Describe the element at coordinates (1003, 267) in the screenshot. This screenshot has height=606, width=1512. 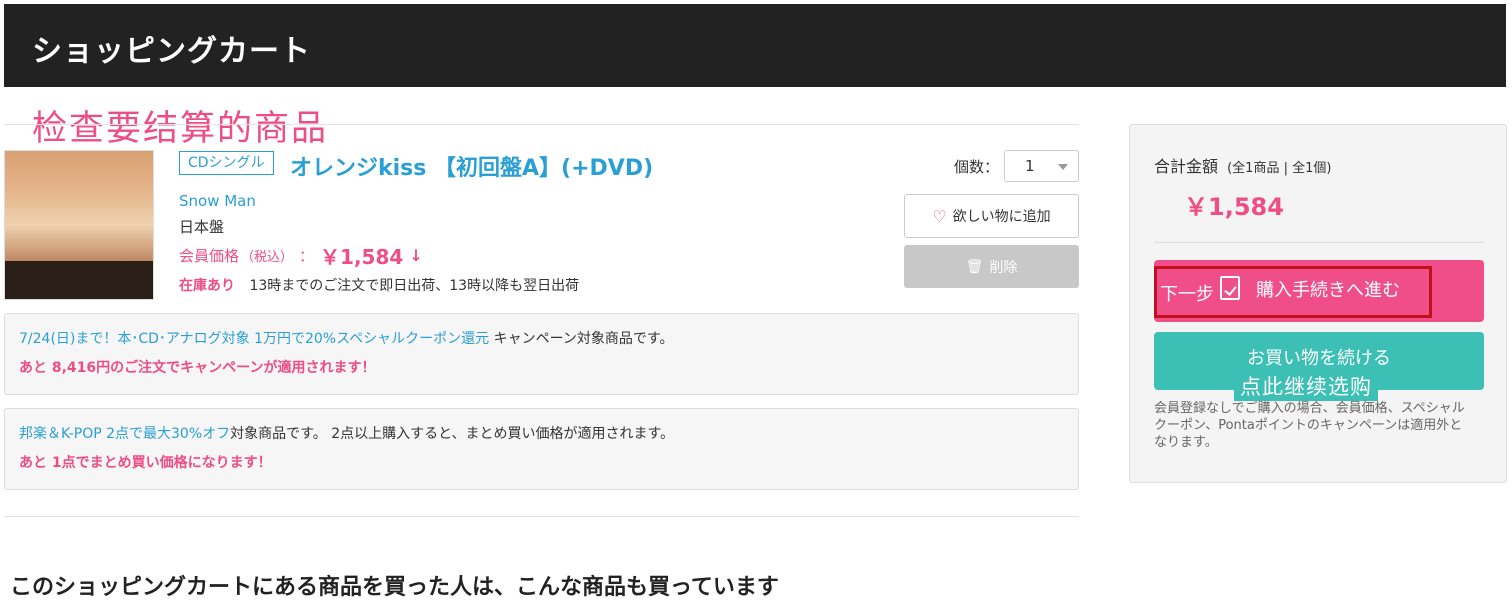
I see `delete-label: 削除` at that location.